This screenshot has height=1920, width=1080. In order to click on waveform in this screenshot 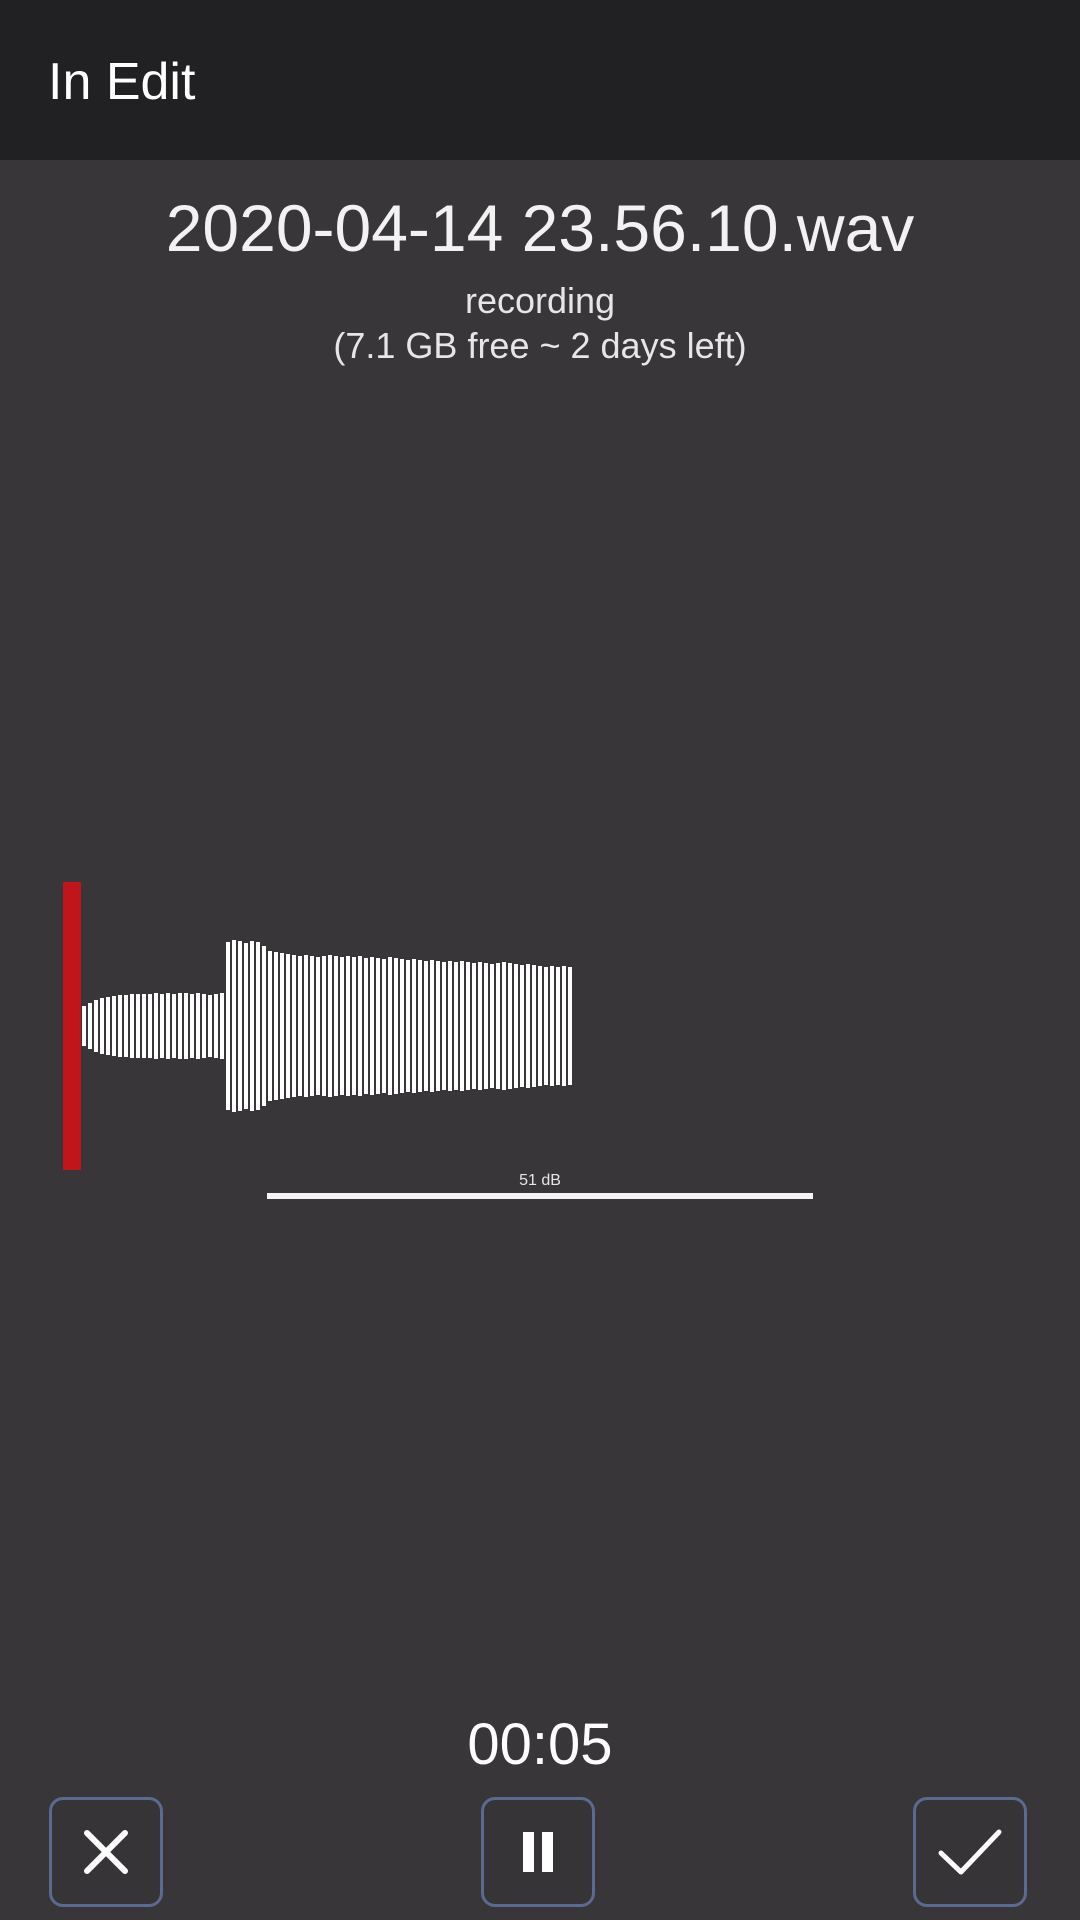, I will do `click(317, 1026)`.